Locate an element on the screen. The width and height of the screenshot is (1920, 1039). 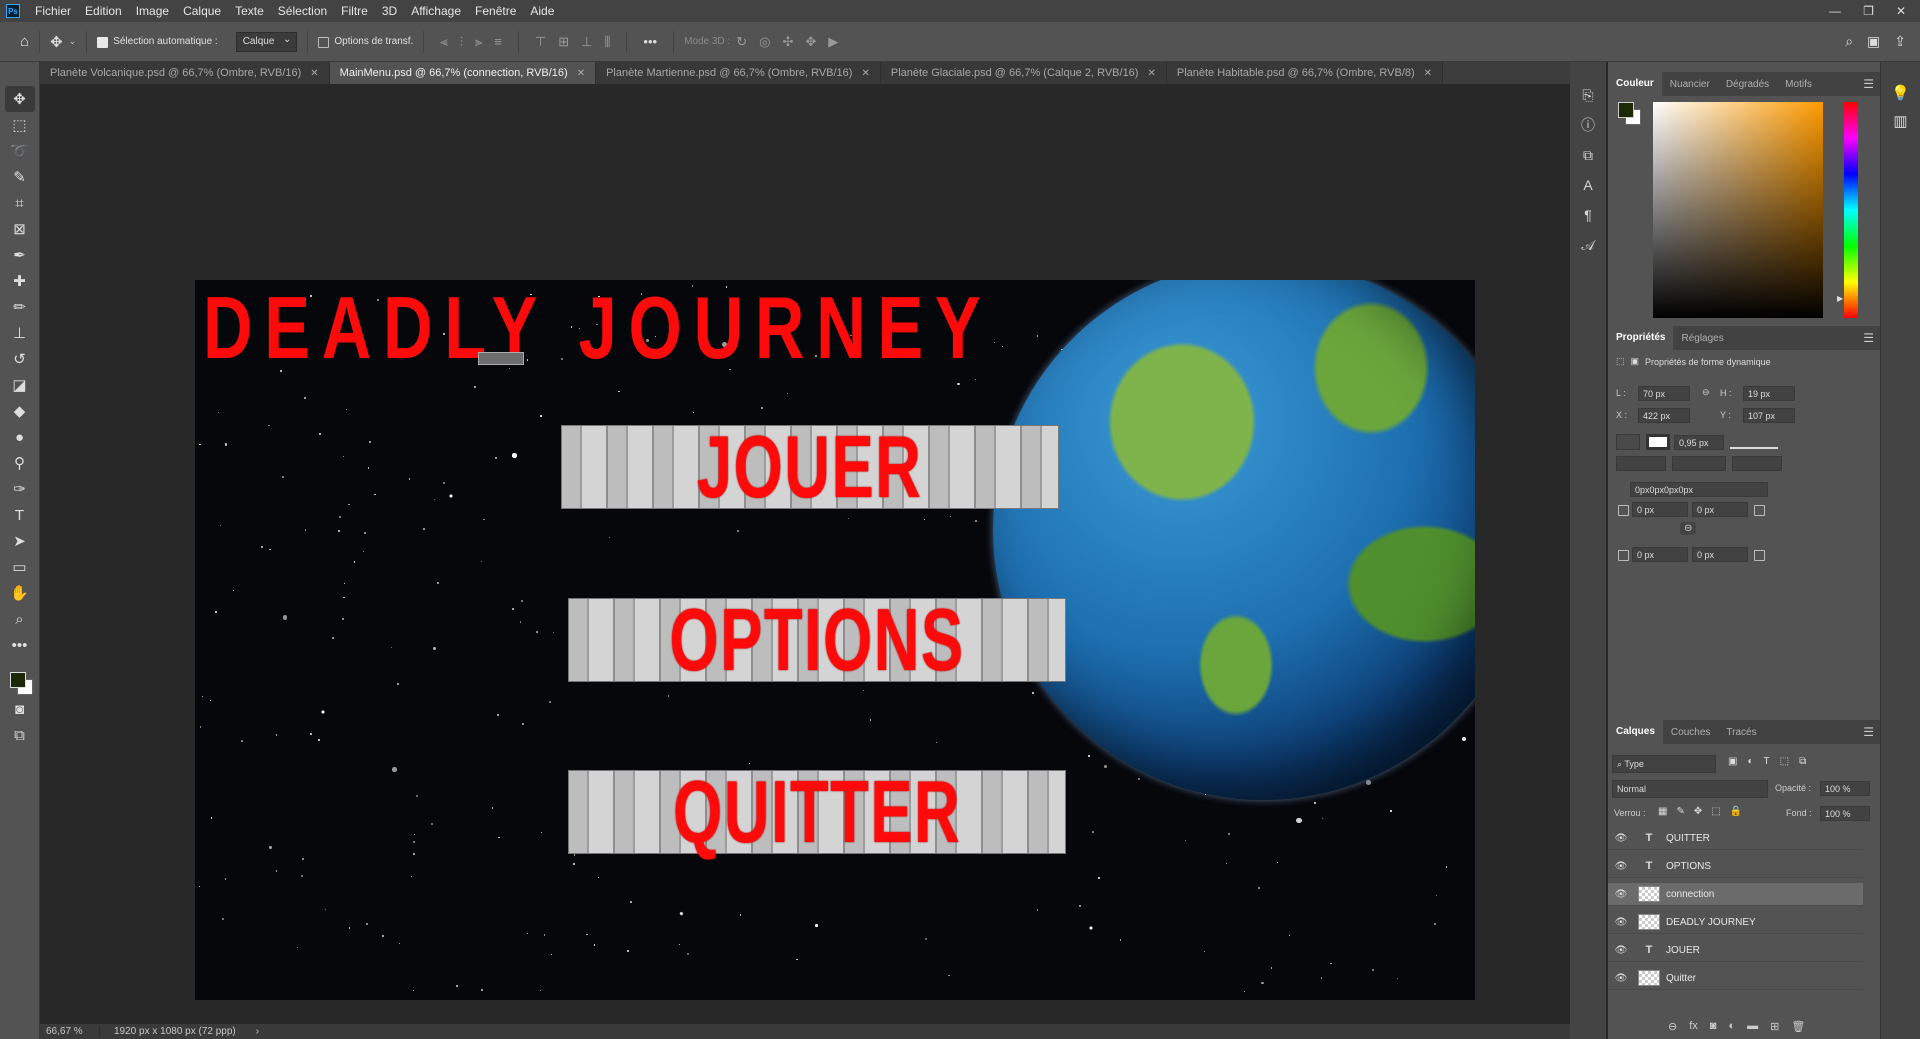
zoom-tool-icon: ⌕ is located at coordinates (20, 619).